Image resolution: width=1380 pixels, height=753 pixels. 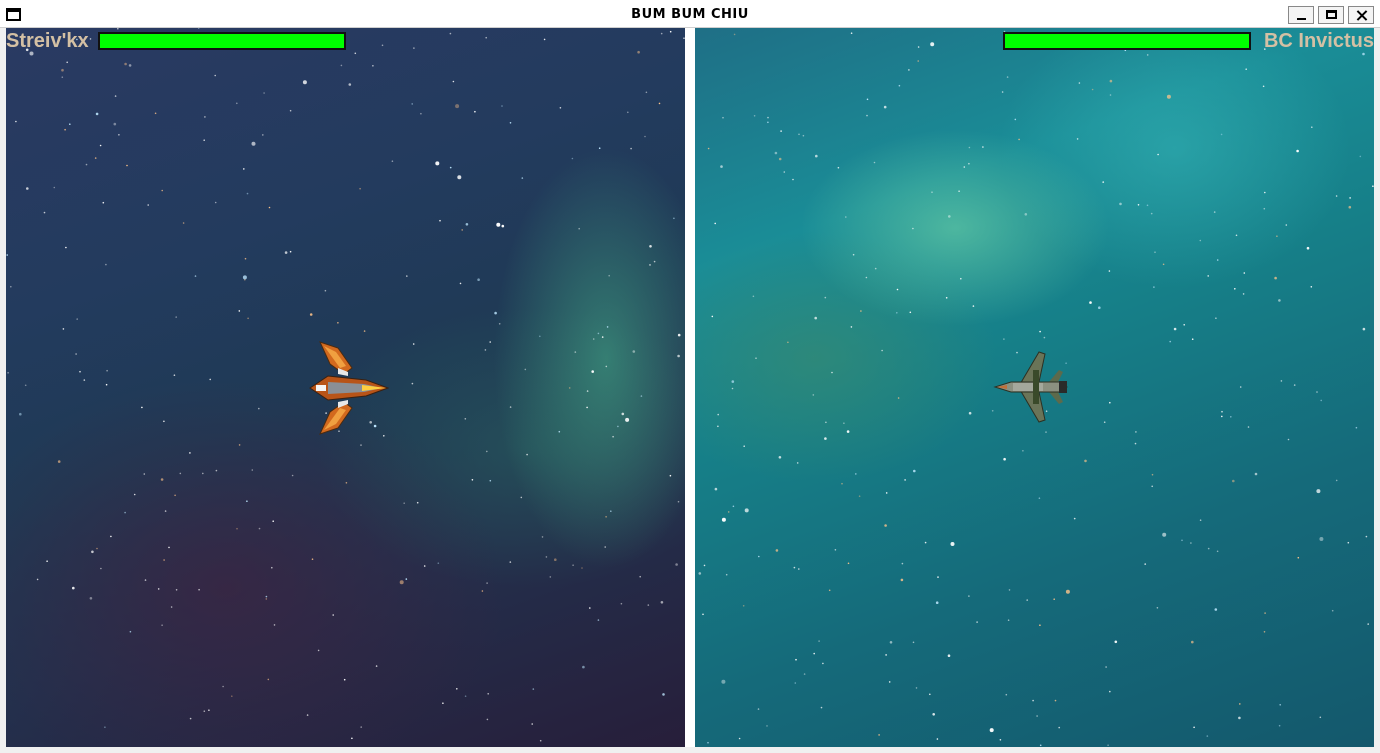 What do you see at coordinates (1030, 387) in the screenshot?
I see `green-jet-fighter-ship-icon` at bounding box center [1030, 387].